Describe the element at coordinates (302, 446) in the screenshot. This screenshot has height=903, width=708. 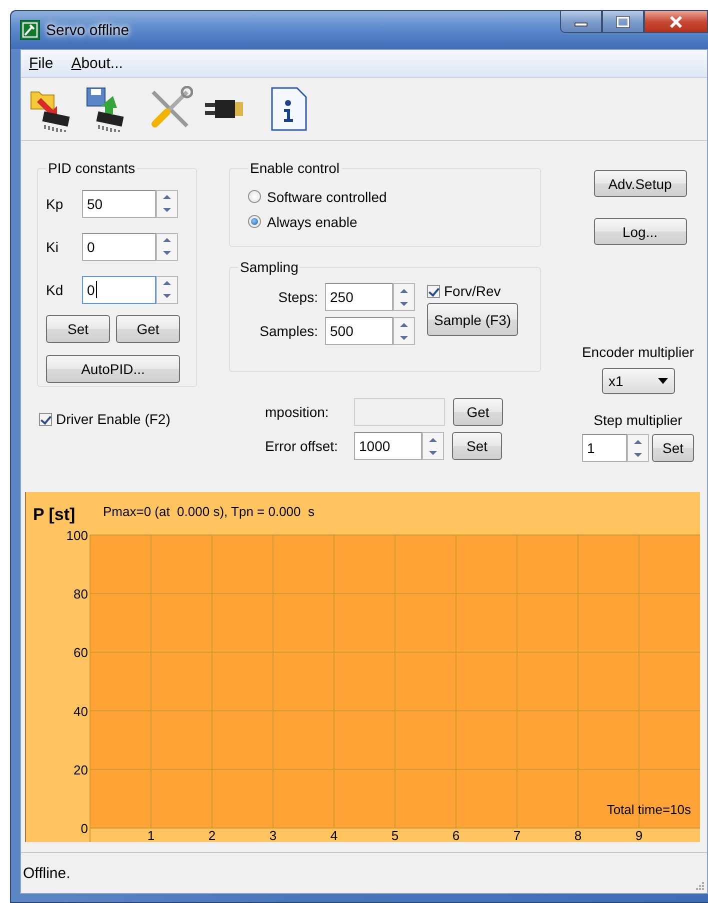
I see `field-label: Error offset:` at that location.